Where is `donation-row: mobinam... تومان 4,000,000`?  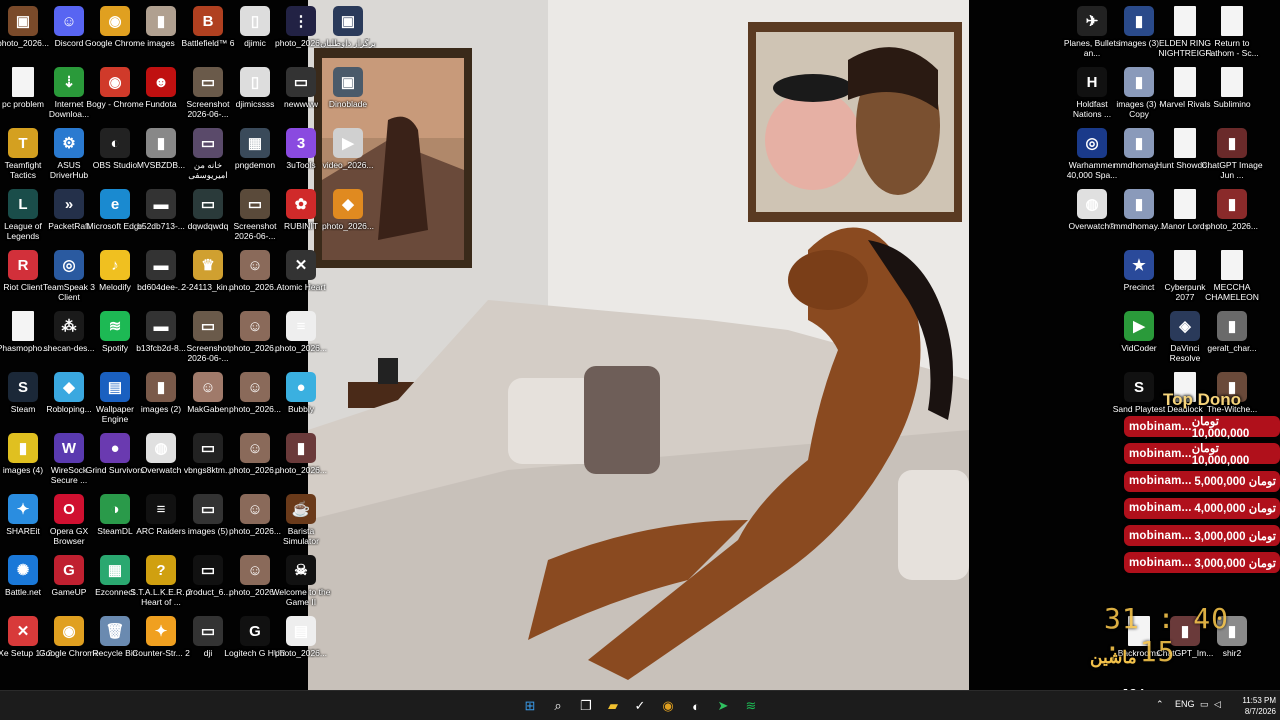 donation-row: mobinam... تومان 4,000,000 is located at coordinates (1202, 508).